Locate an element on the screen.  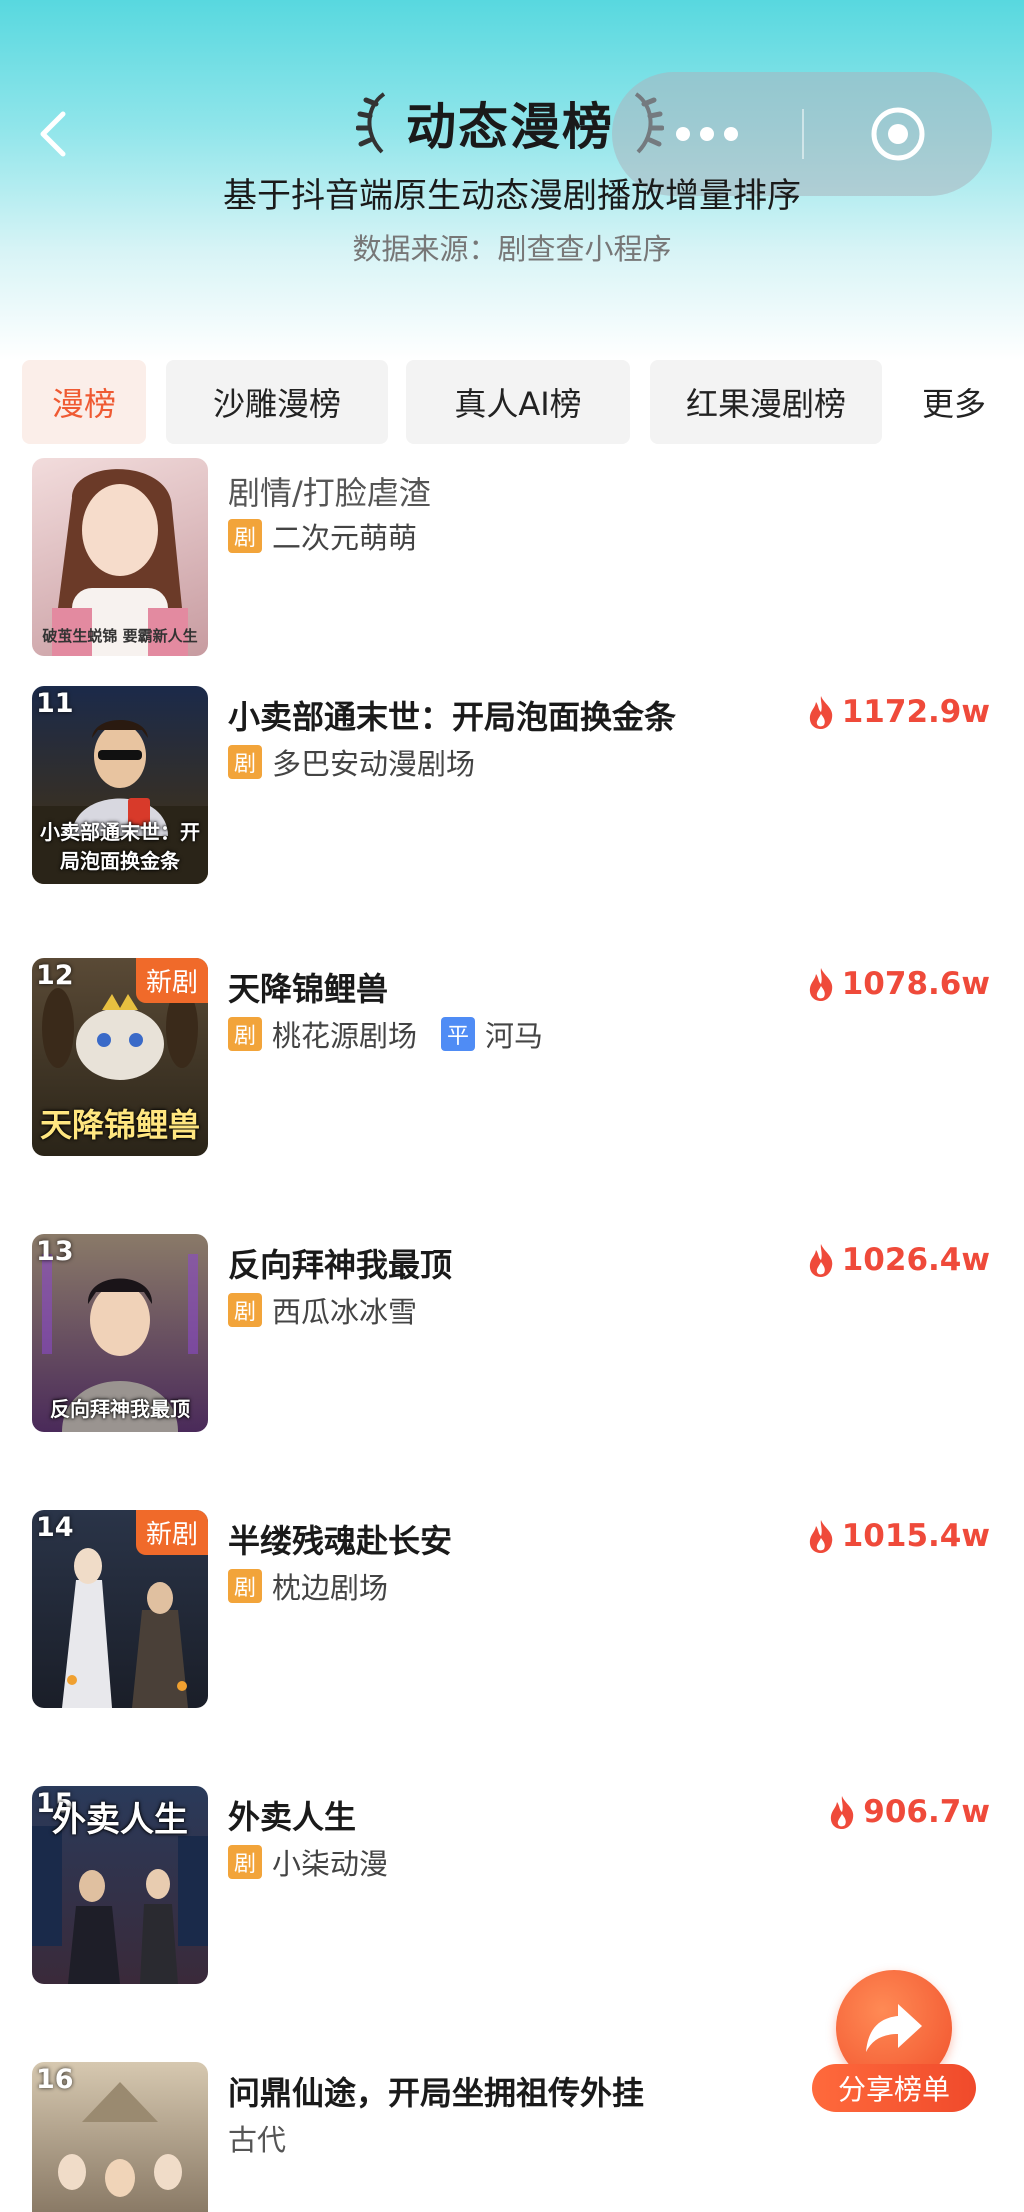
item-meta: 古代 is located at coordinates (257, 2138).